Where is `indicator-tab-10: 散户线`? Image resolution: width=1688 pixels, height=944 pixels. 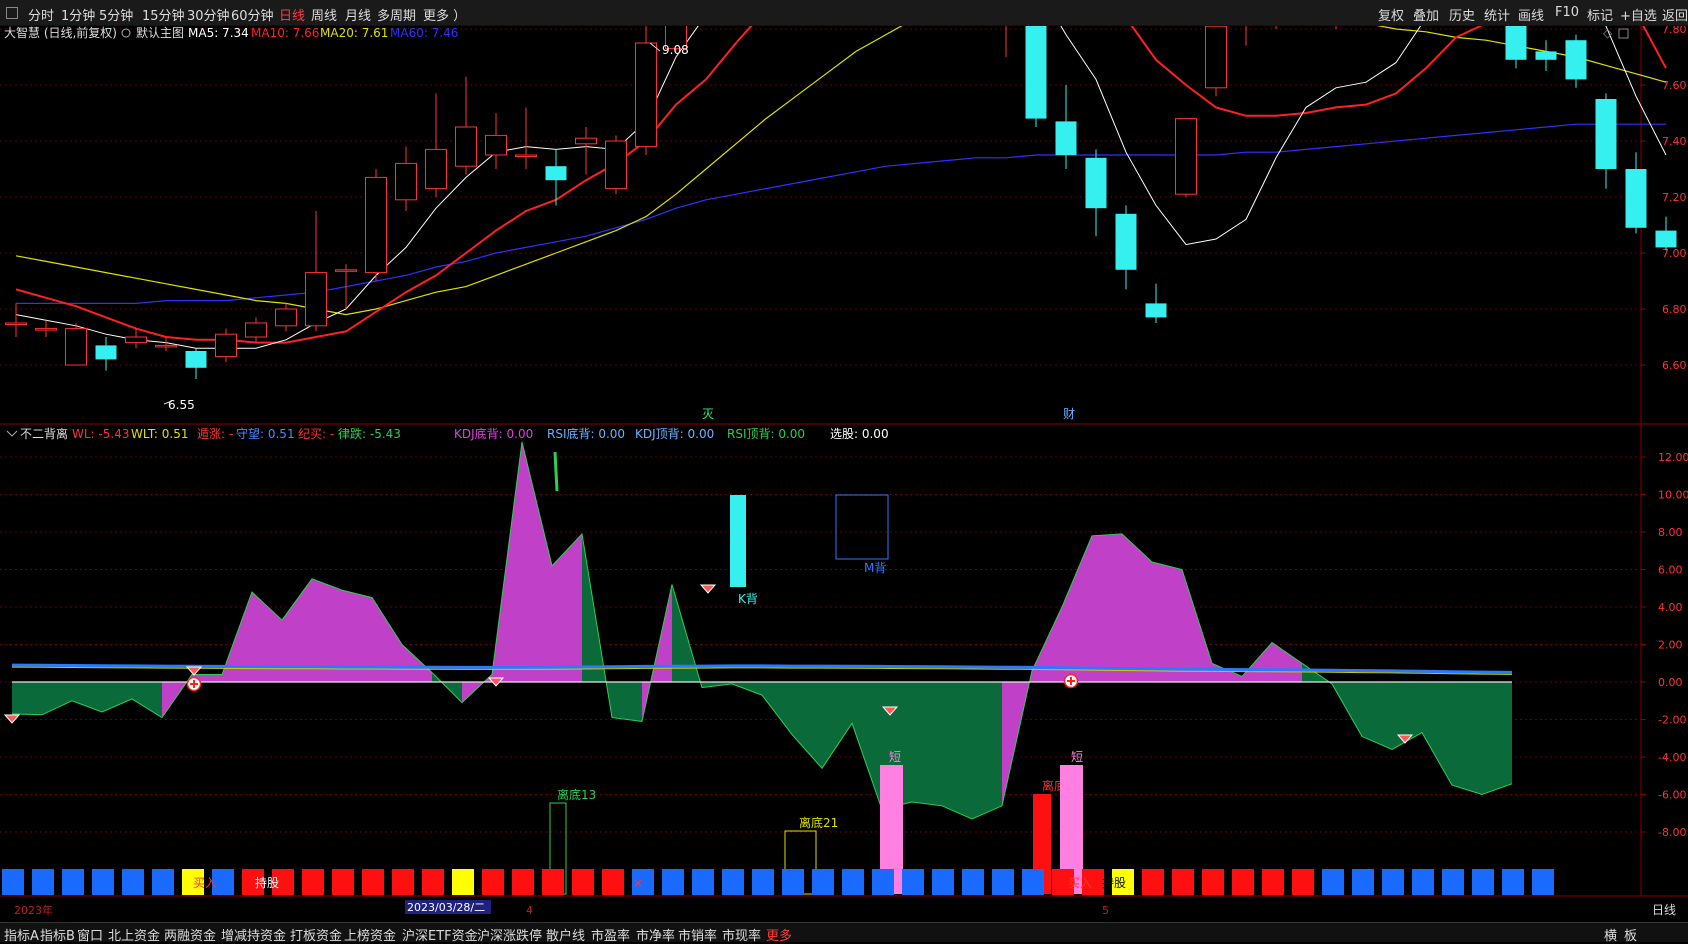 indicator-tab-10: 散户线 is located at coordinates (565, 934).